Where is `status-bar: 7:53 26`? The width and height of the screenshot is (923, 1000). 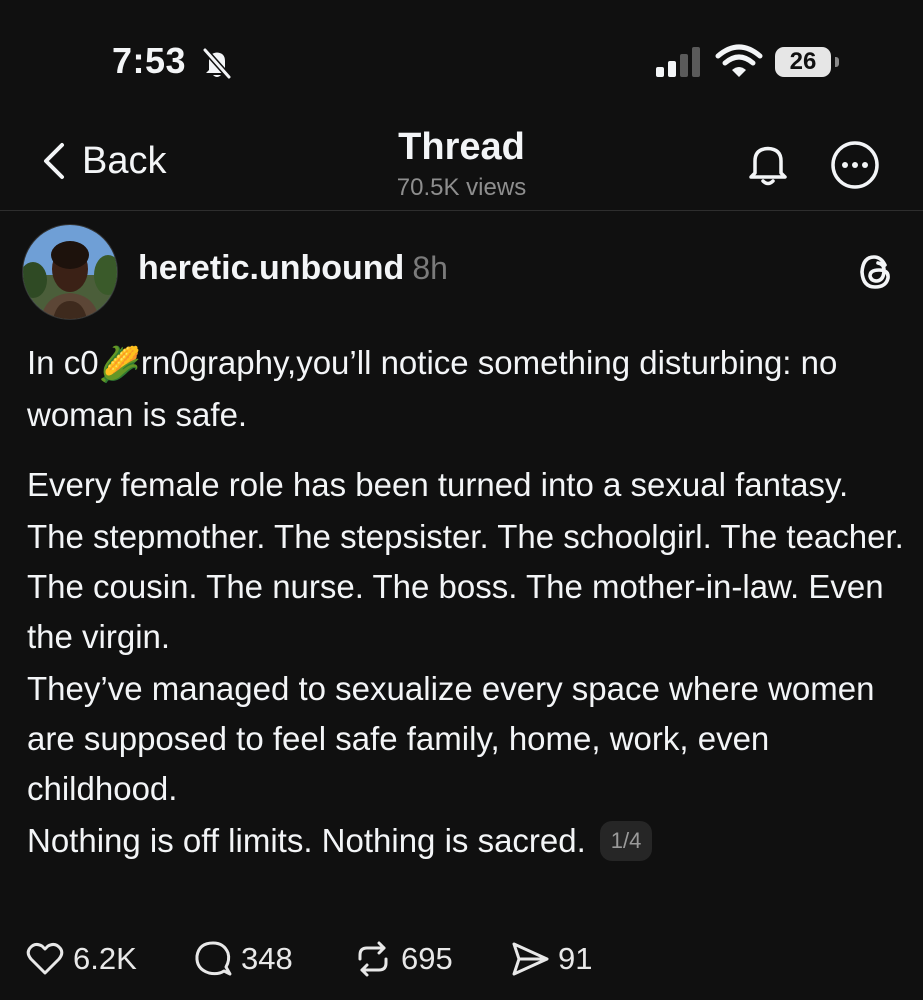 status-bar: 7:53 26 is located at coordinates (461, 55).